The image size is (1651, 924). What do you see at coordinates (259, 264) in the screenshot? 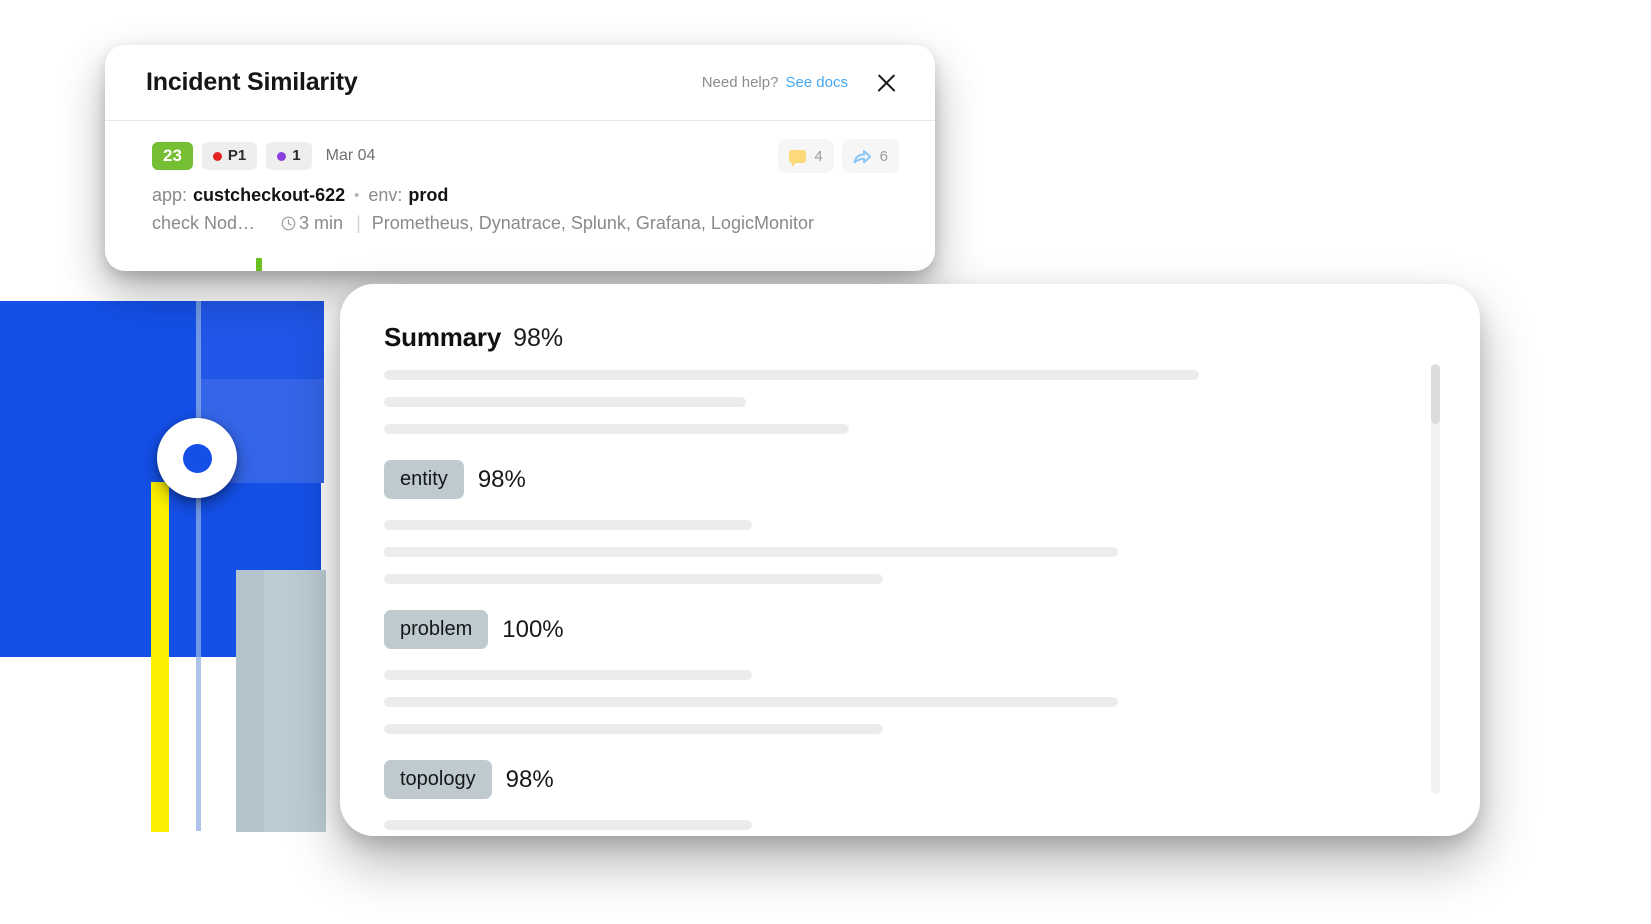
I see `incident-accent-bar` at bounding box center [259, 264].